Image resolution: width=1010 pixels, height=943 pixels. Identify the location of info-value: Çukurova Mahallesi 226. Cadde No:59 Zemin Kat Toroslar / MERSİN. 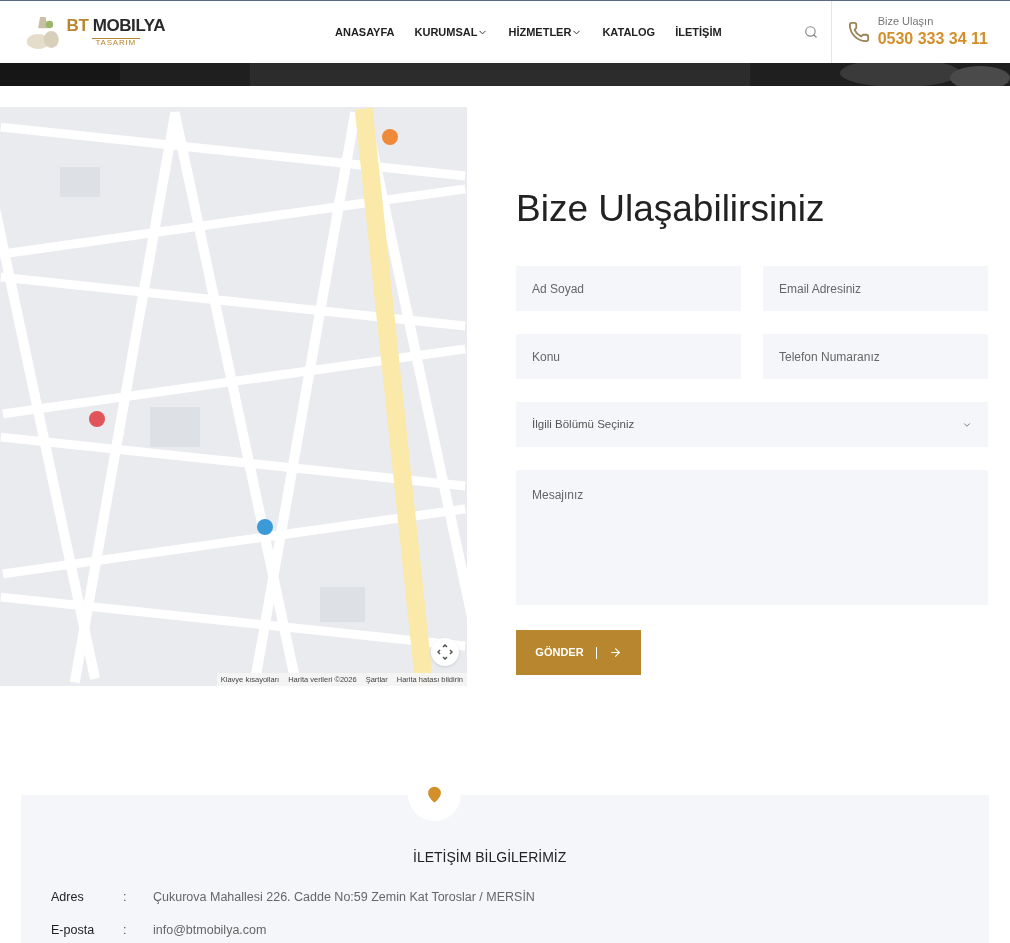
(344, 897).